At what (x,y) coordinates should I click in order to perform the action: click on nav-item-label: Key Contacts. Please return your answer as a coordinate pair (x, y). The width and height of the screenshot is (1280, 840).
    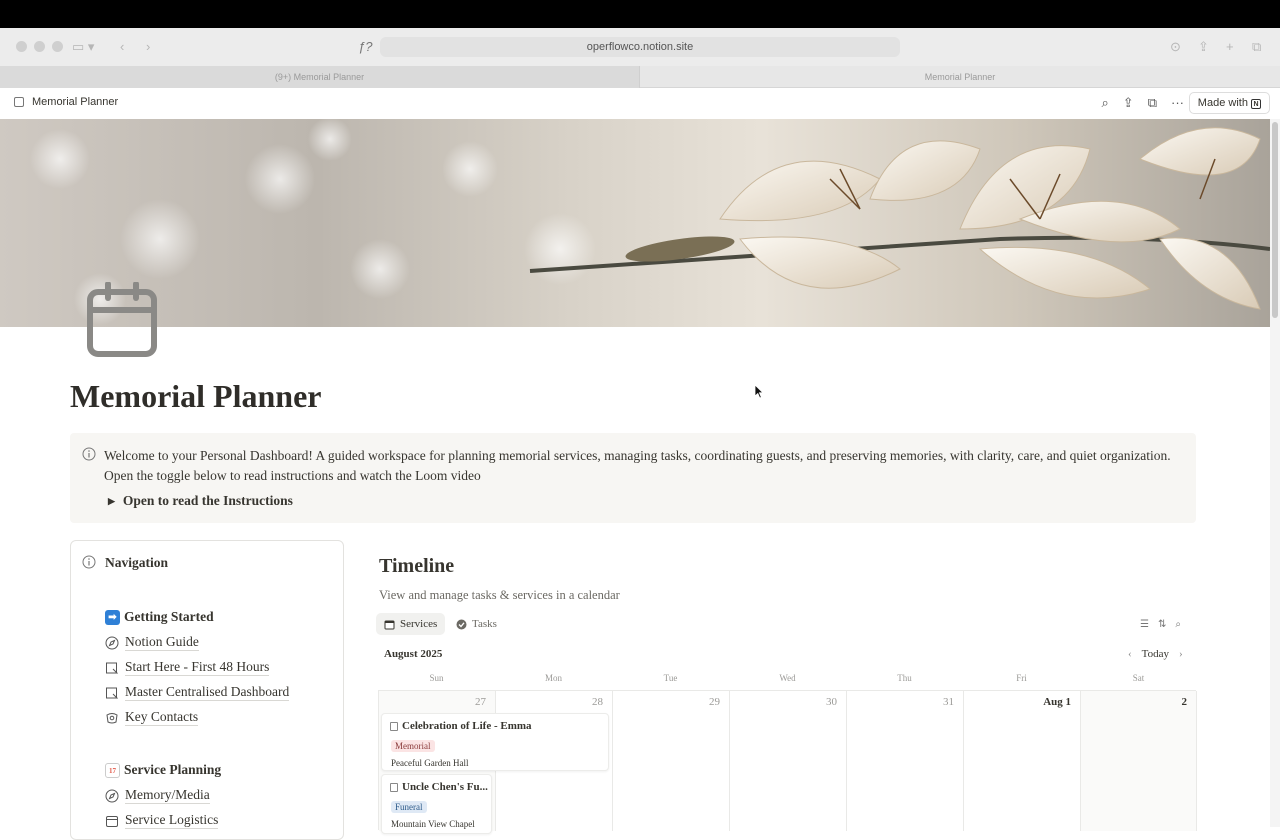
    Looking at the image, I should click on (162, 717).